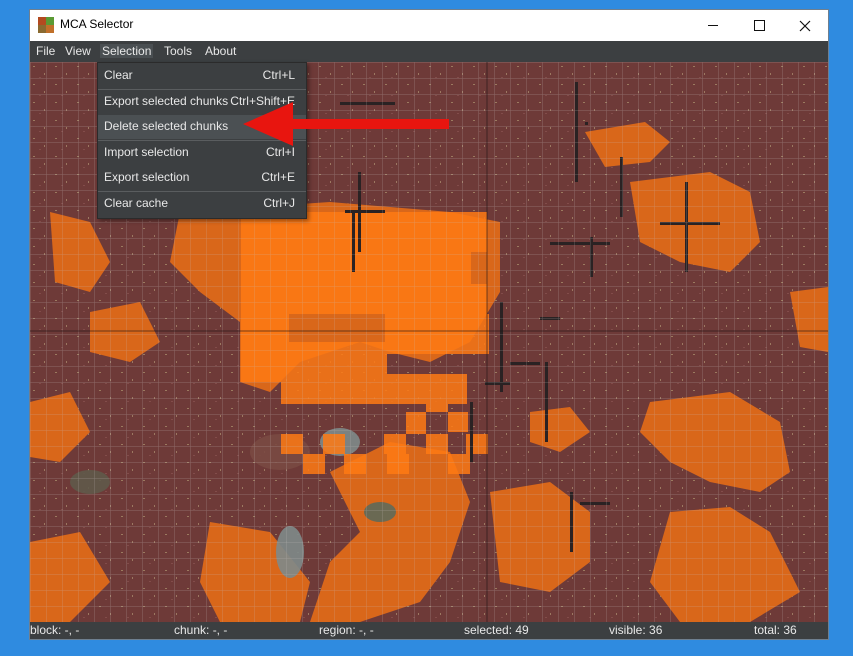 The height and width of the screenshot is (656, 853). Describe the element at coordinates (146, 152) in the screenshot. I see `menu-item-label: Import selection` at that location.